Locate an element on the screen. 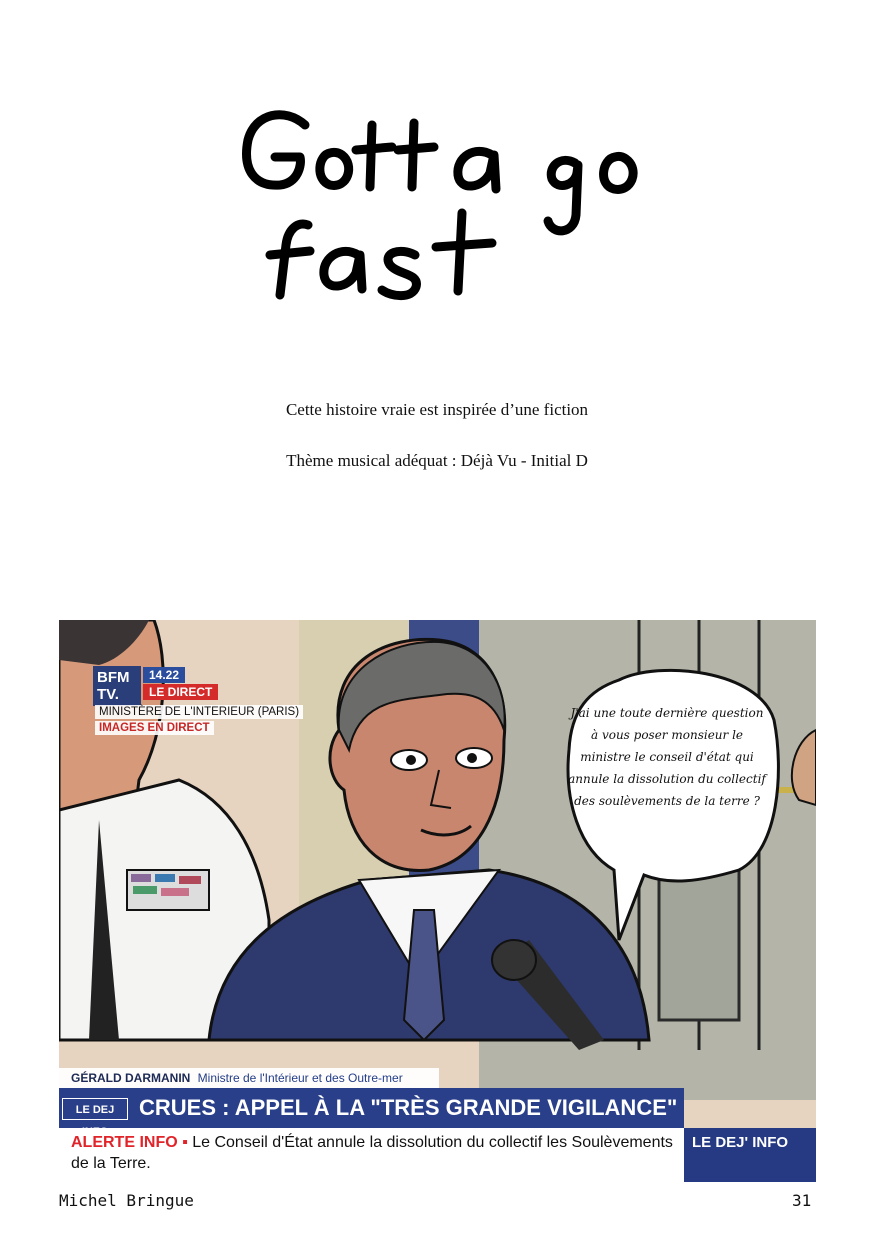 The height and width of the screenshot is (1242, 874). handwritten-title is located at coordinates (450, 202).